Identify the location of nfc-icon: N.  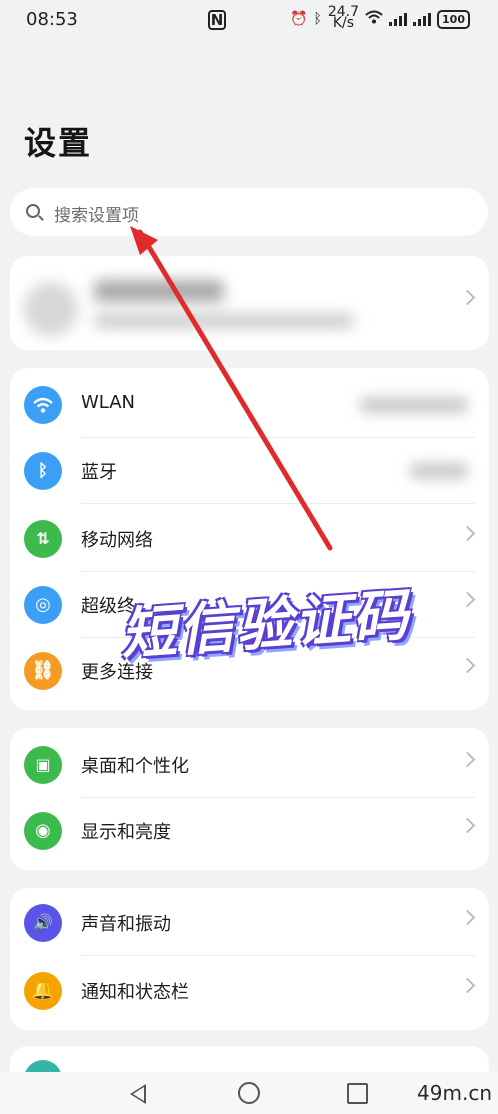
(217, 20).